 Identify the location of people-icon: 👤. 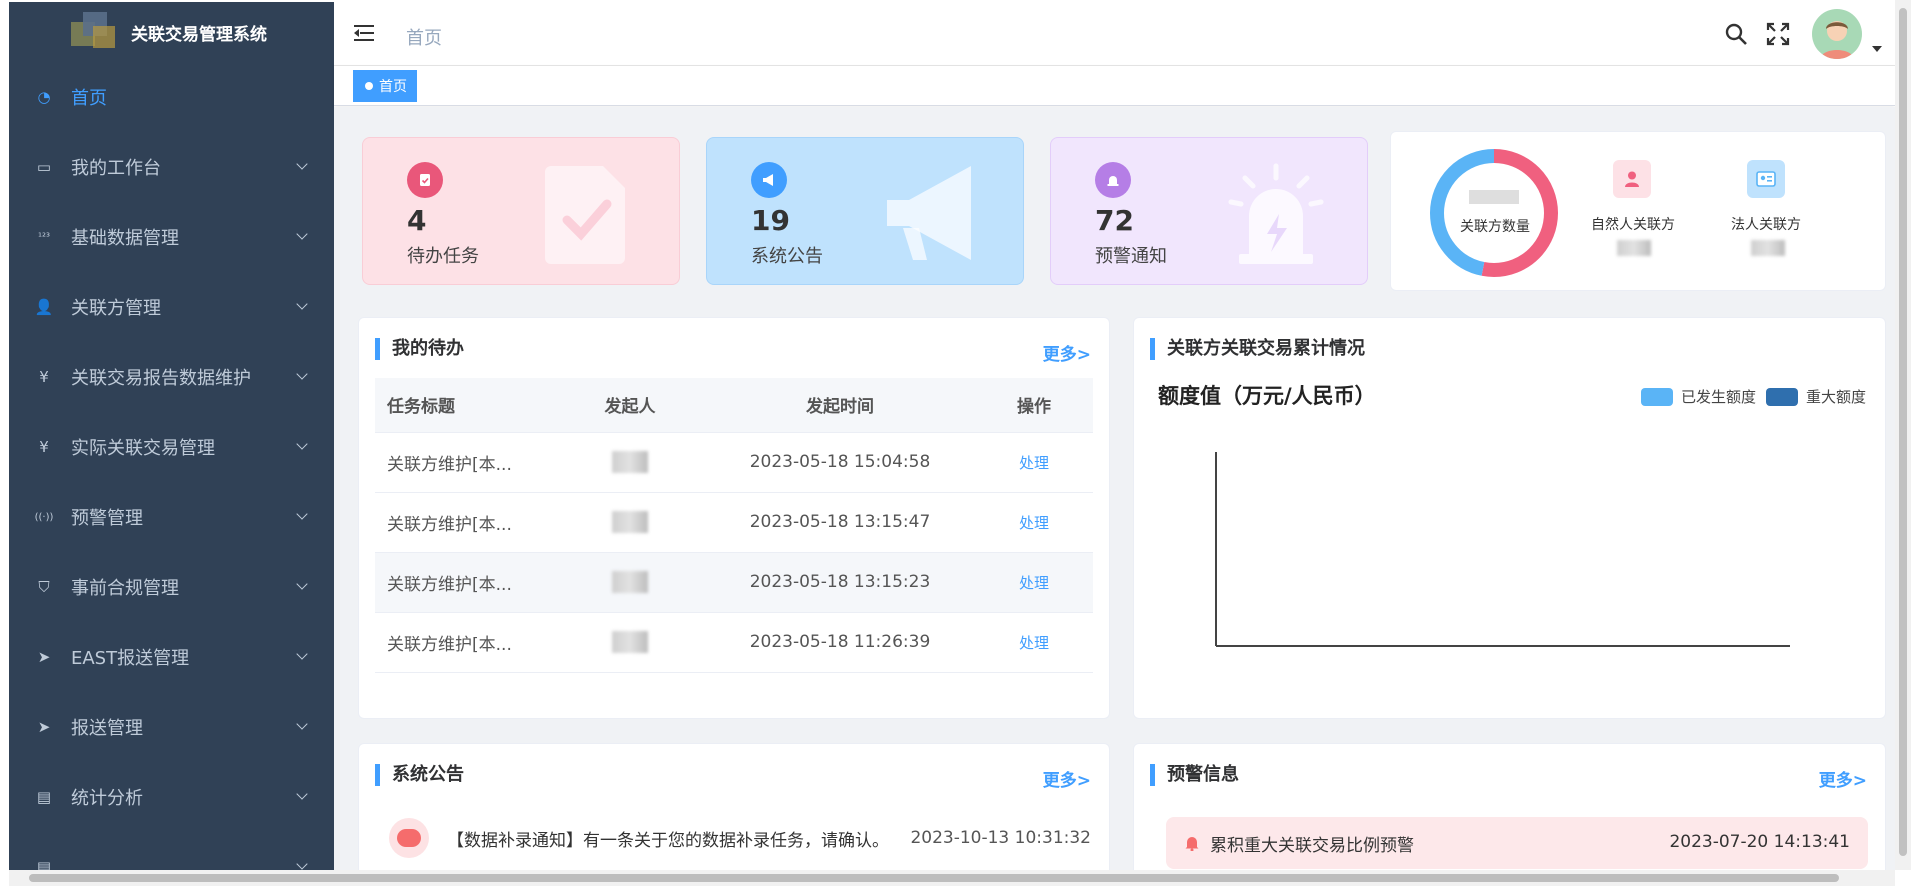
(44, 307).